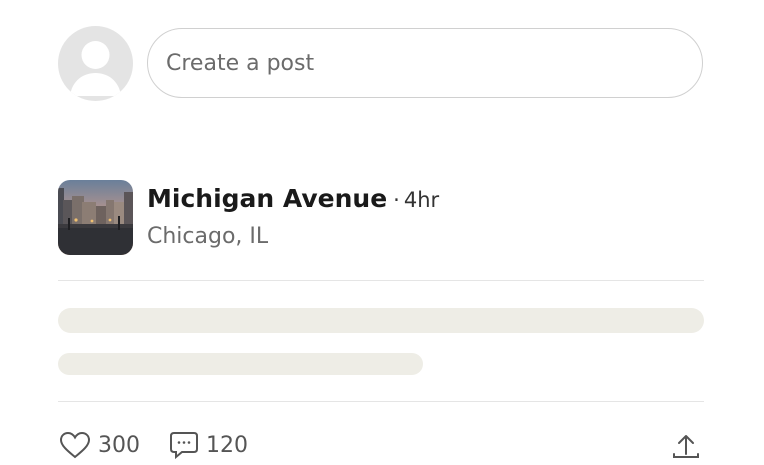 The image size is (764, 465). What do you see at coordinates (381, 445) in the screenshot?
I see `post-actions: 300 120` at bounding box center [381, 445].